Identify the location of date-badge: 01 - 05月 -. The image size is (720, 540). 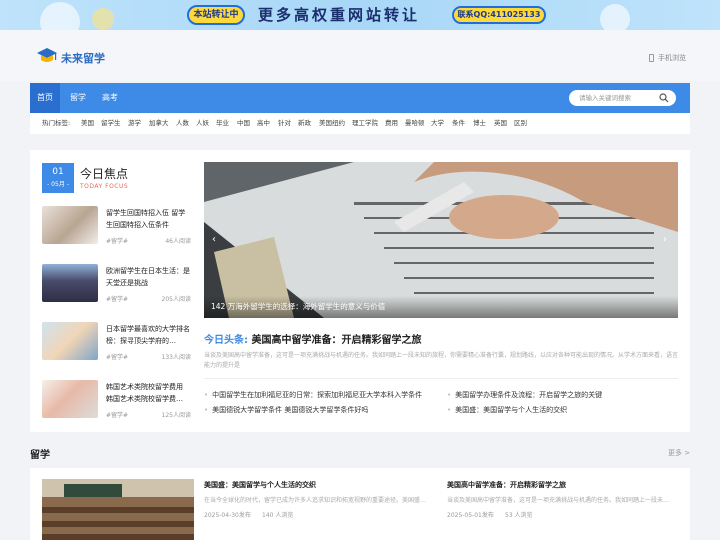
(58, 178).